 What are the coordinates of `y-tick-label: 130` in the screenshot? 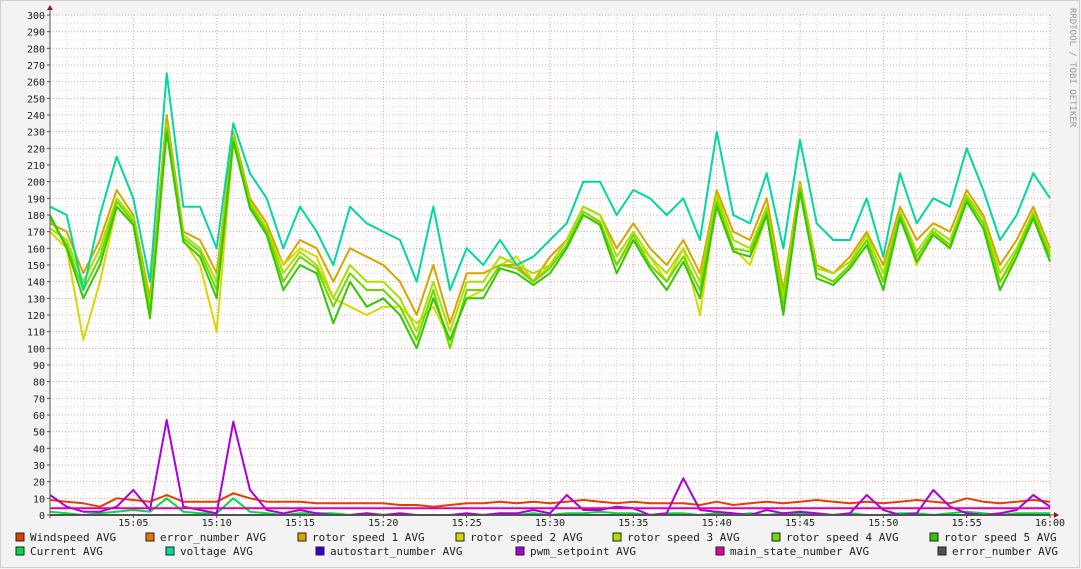 It's located at (36, 299).